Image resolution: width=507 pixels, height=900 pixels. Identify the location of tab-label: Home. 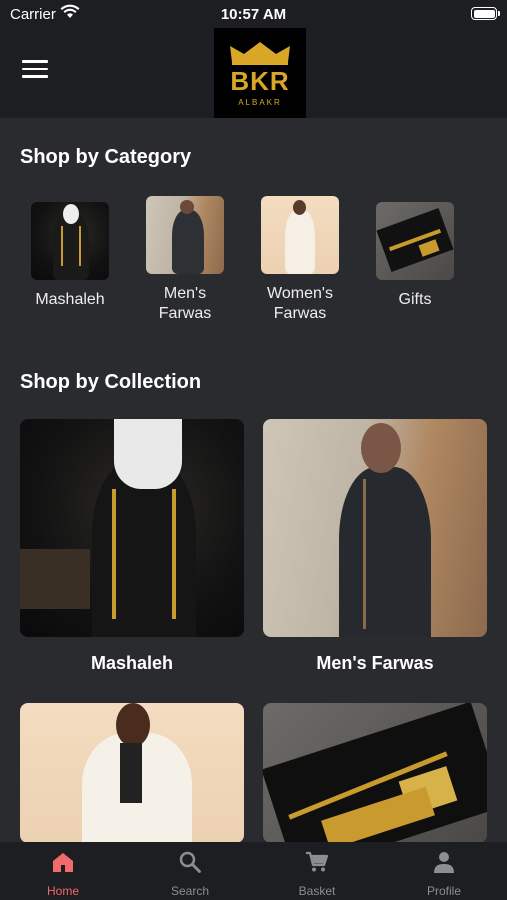
(62, 891).